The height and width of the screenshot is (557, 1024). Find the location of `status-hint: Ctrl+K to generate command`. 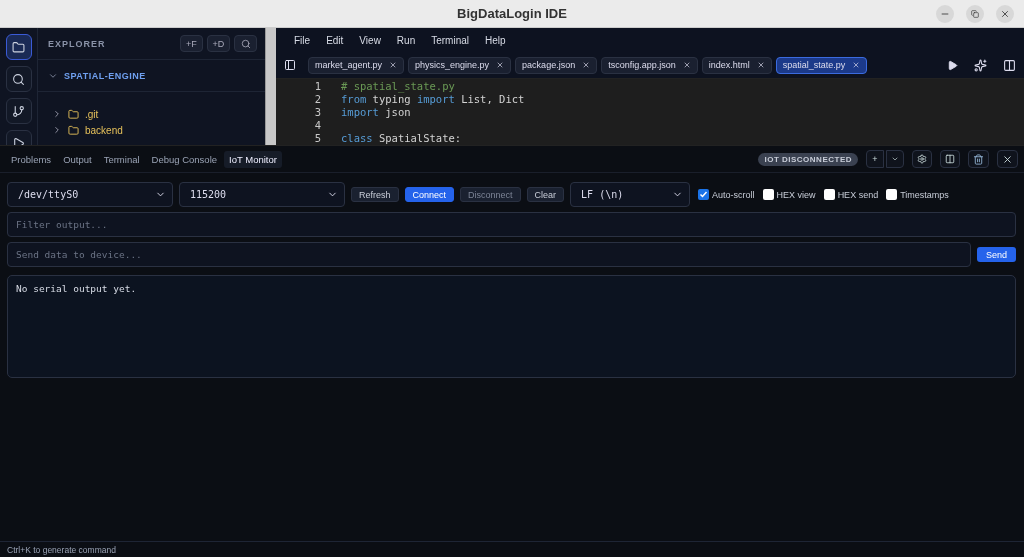

status-hint: Ctrl+K to generate command is located at coordinates (61, 549).